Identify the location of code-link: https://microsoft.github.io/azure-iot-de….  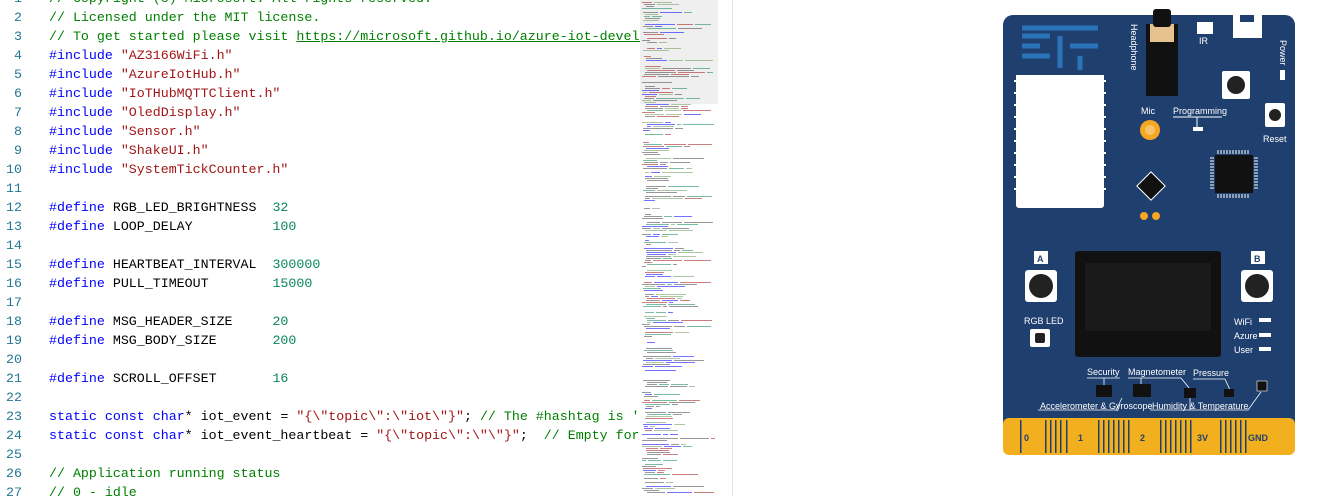
(468, 36).